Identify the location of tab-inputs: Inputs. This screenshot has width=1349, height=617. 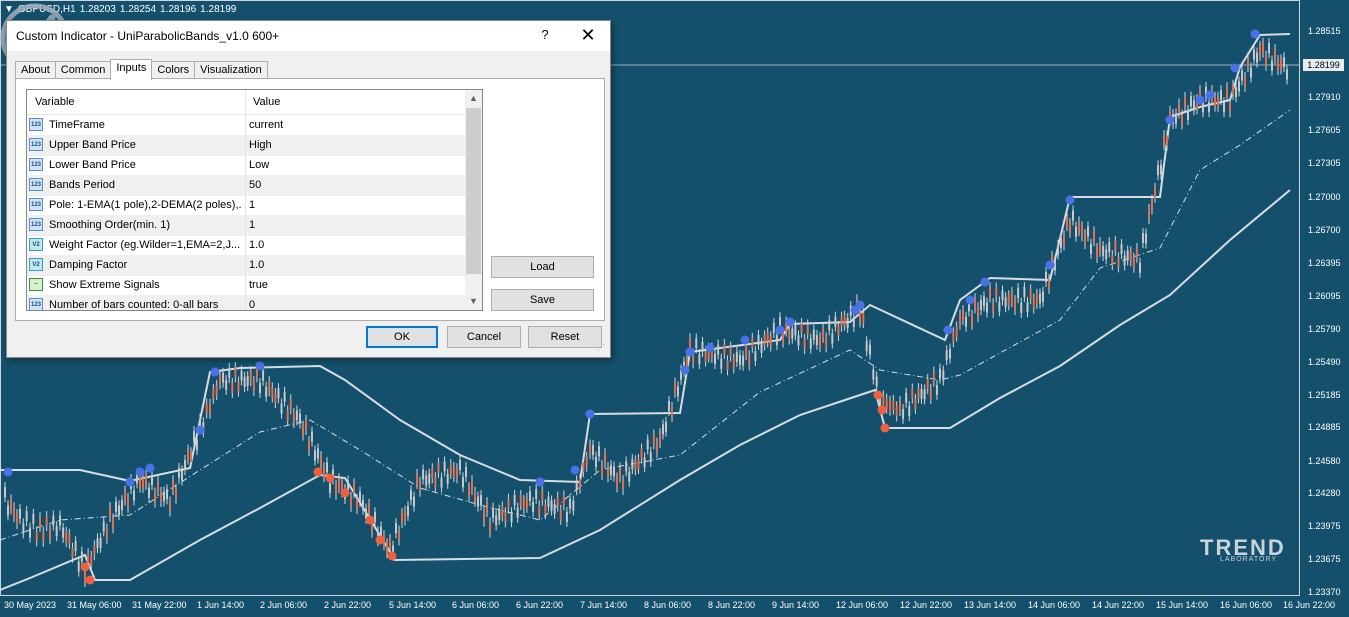
(131, 69).